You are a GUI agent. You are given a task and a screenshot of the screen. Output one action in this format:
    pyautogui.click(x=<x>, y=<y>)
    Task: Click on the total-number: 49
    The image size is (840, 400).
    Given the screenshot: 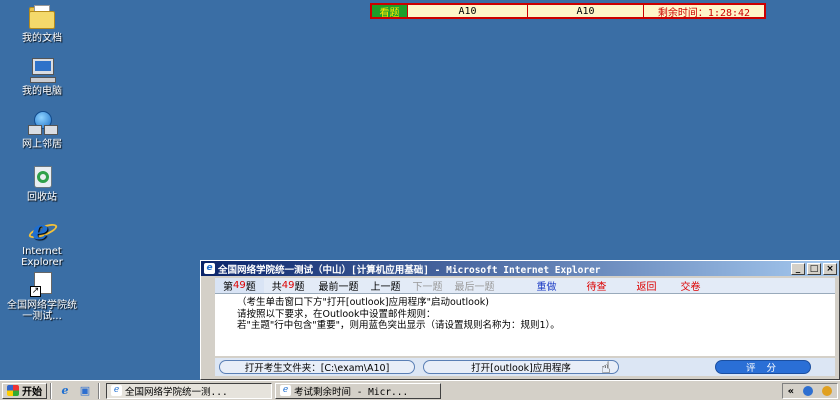 What is the action you would take?
    pyautogui.click(x=288, y=285)
    